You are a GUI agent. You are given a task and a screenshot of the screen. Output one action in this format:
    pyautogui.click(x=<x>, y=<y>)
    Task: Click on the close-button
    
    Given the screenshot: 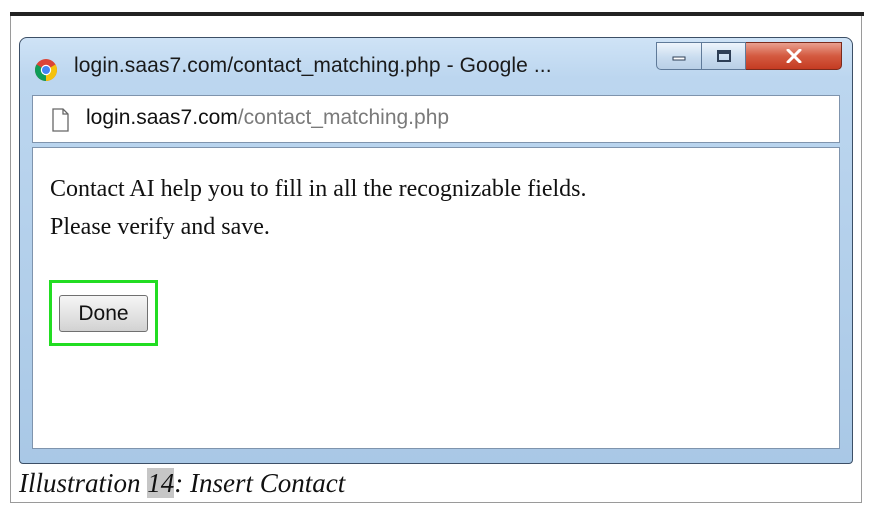 What is the action you would take?
    pyautogui.click(x=794, y=56)
    